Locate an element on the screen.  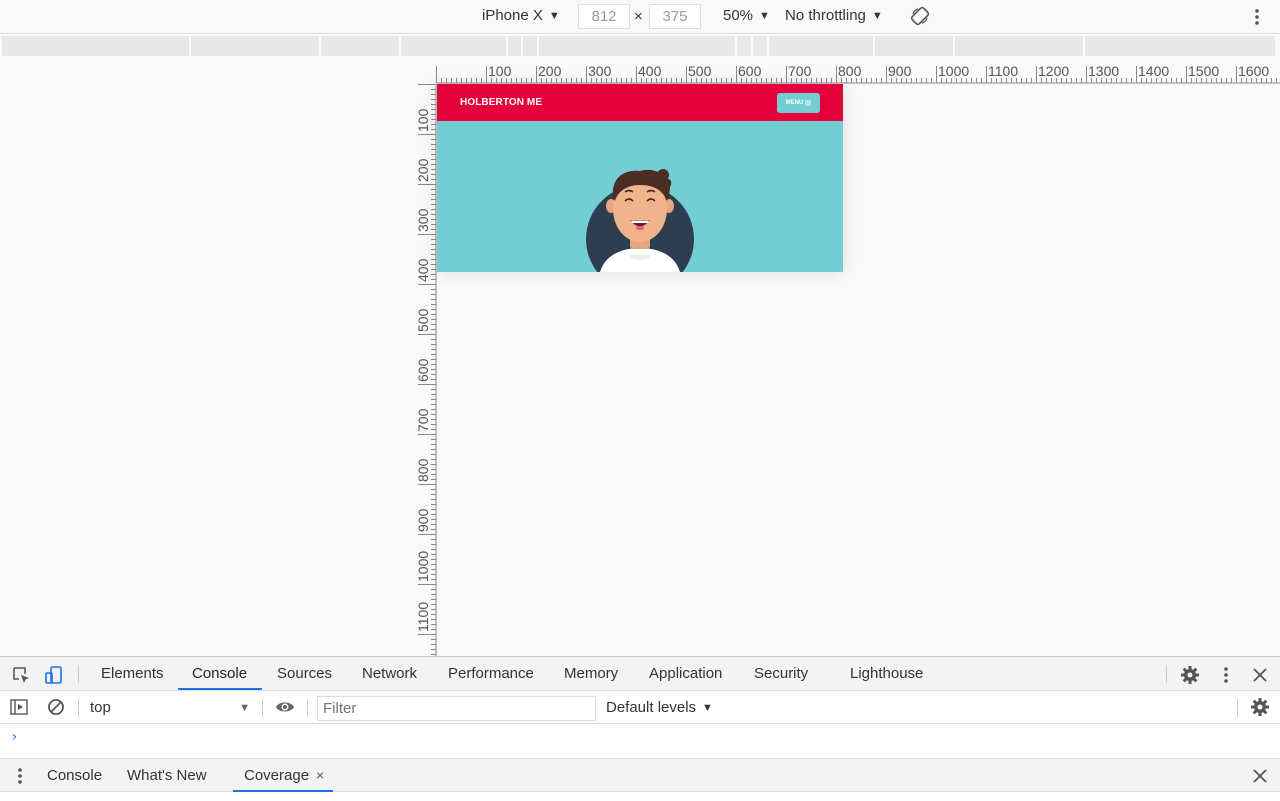
context-select: top ▼ is located at coordinates (171, 708).